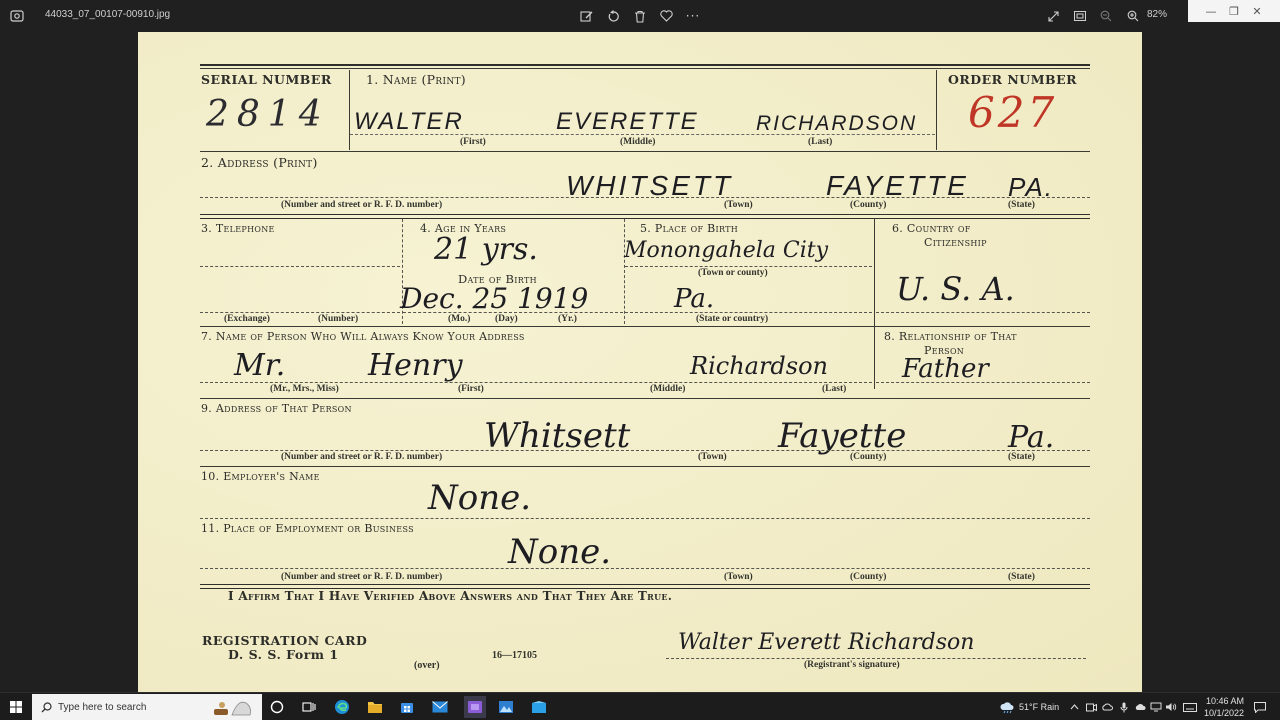 The width and height of the screenshot is (1280, 720). What do you see at coordinates (1106, 16) in the screenshot?
I see `zoom-out-icon` at bounding box center [1106, 16].